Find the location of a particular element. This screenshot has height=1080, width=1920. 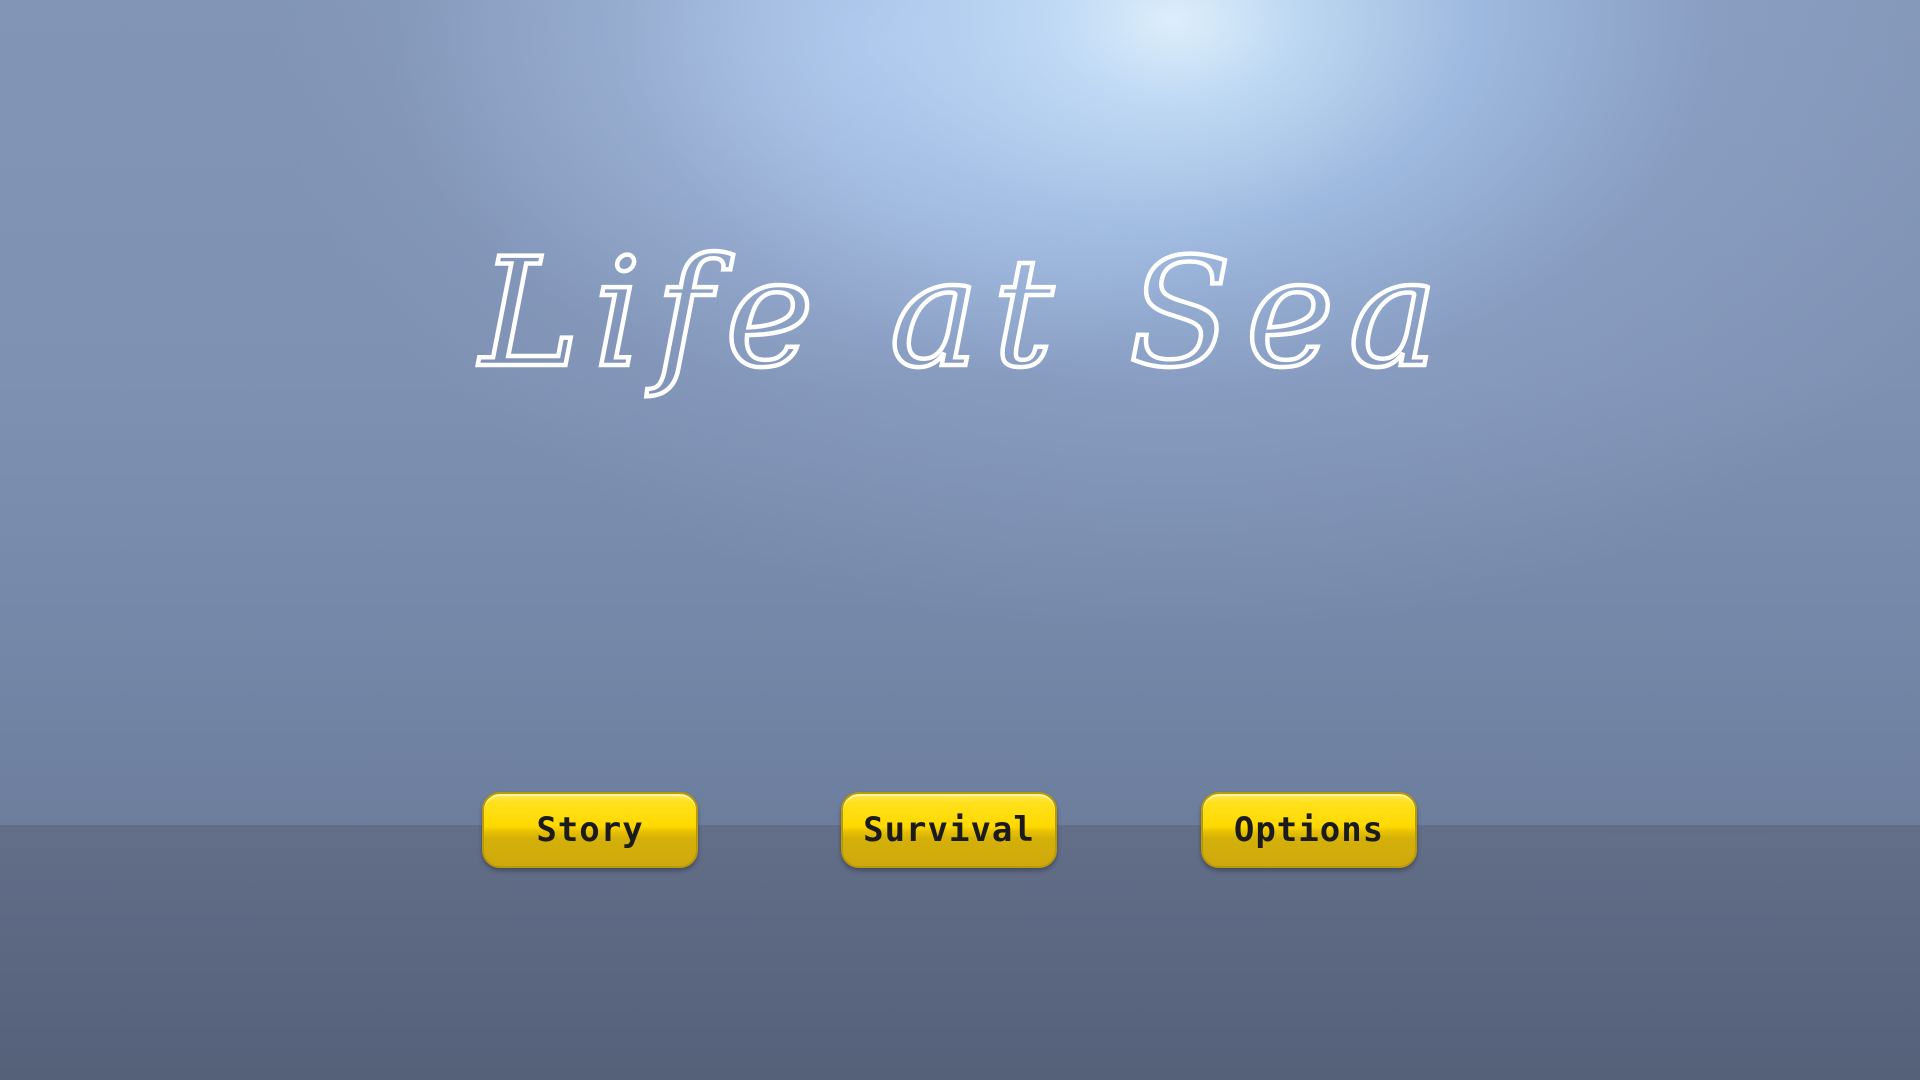

game-title: Life at Sea is located at coordinates (963, 314).